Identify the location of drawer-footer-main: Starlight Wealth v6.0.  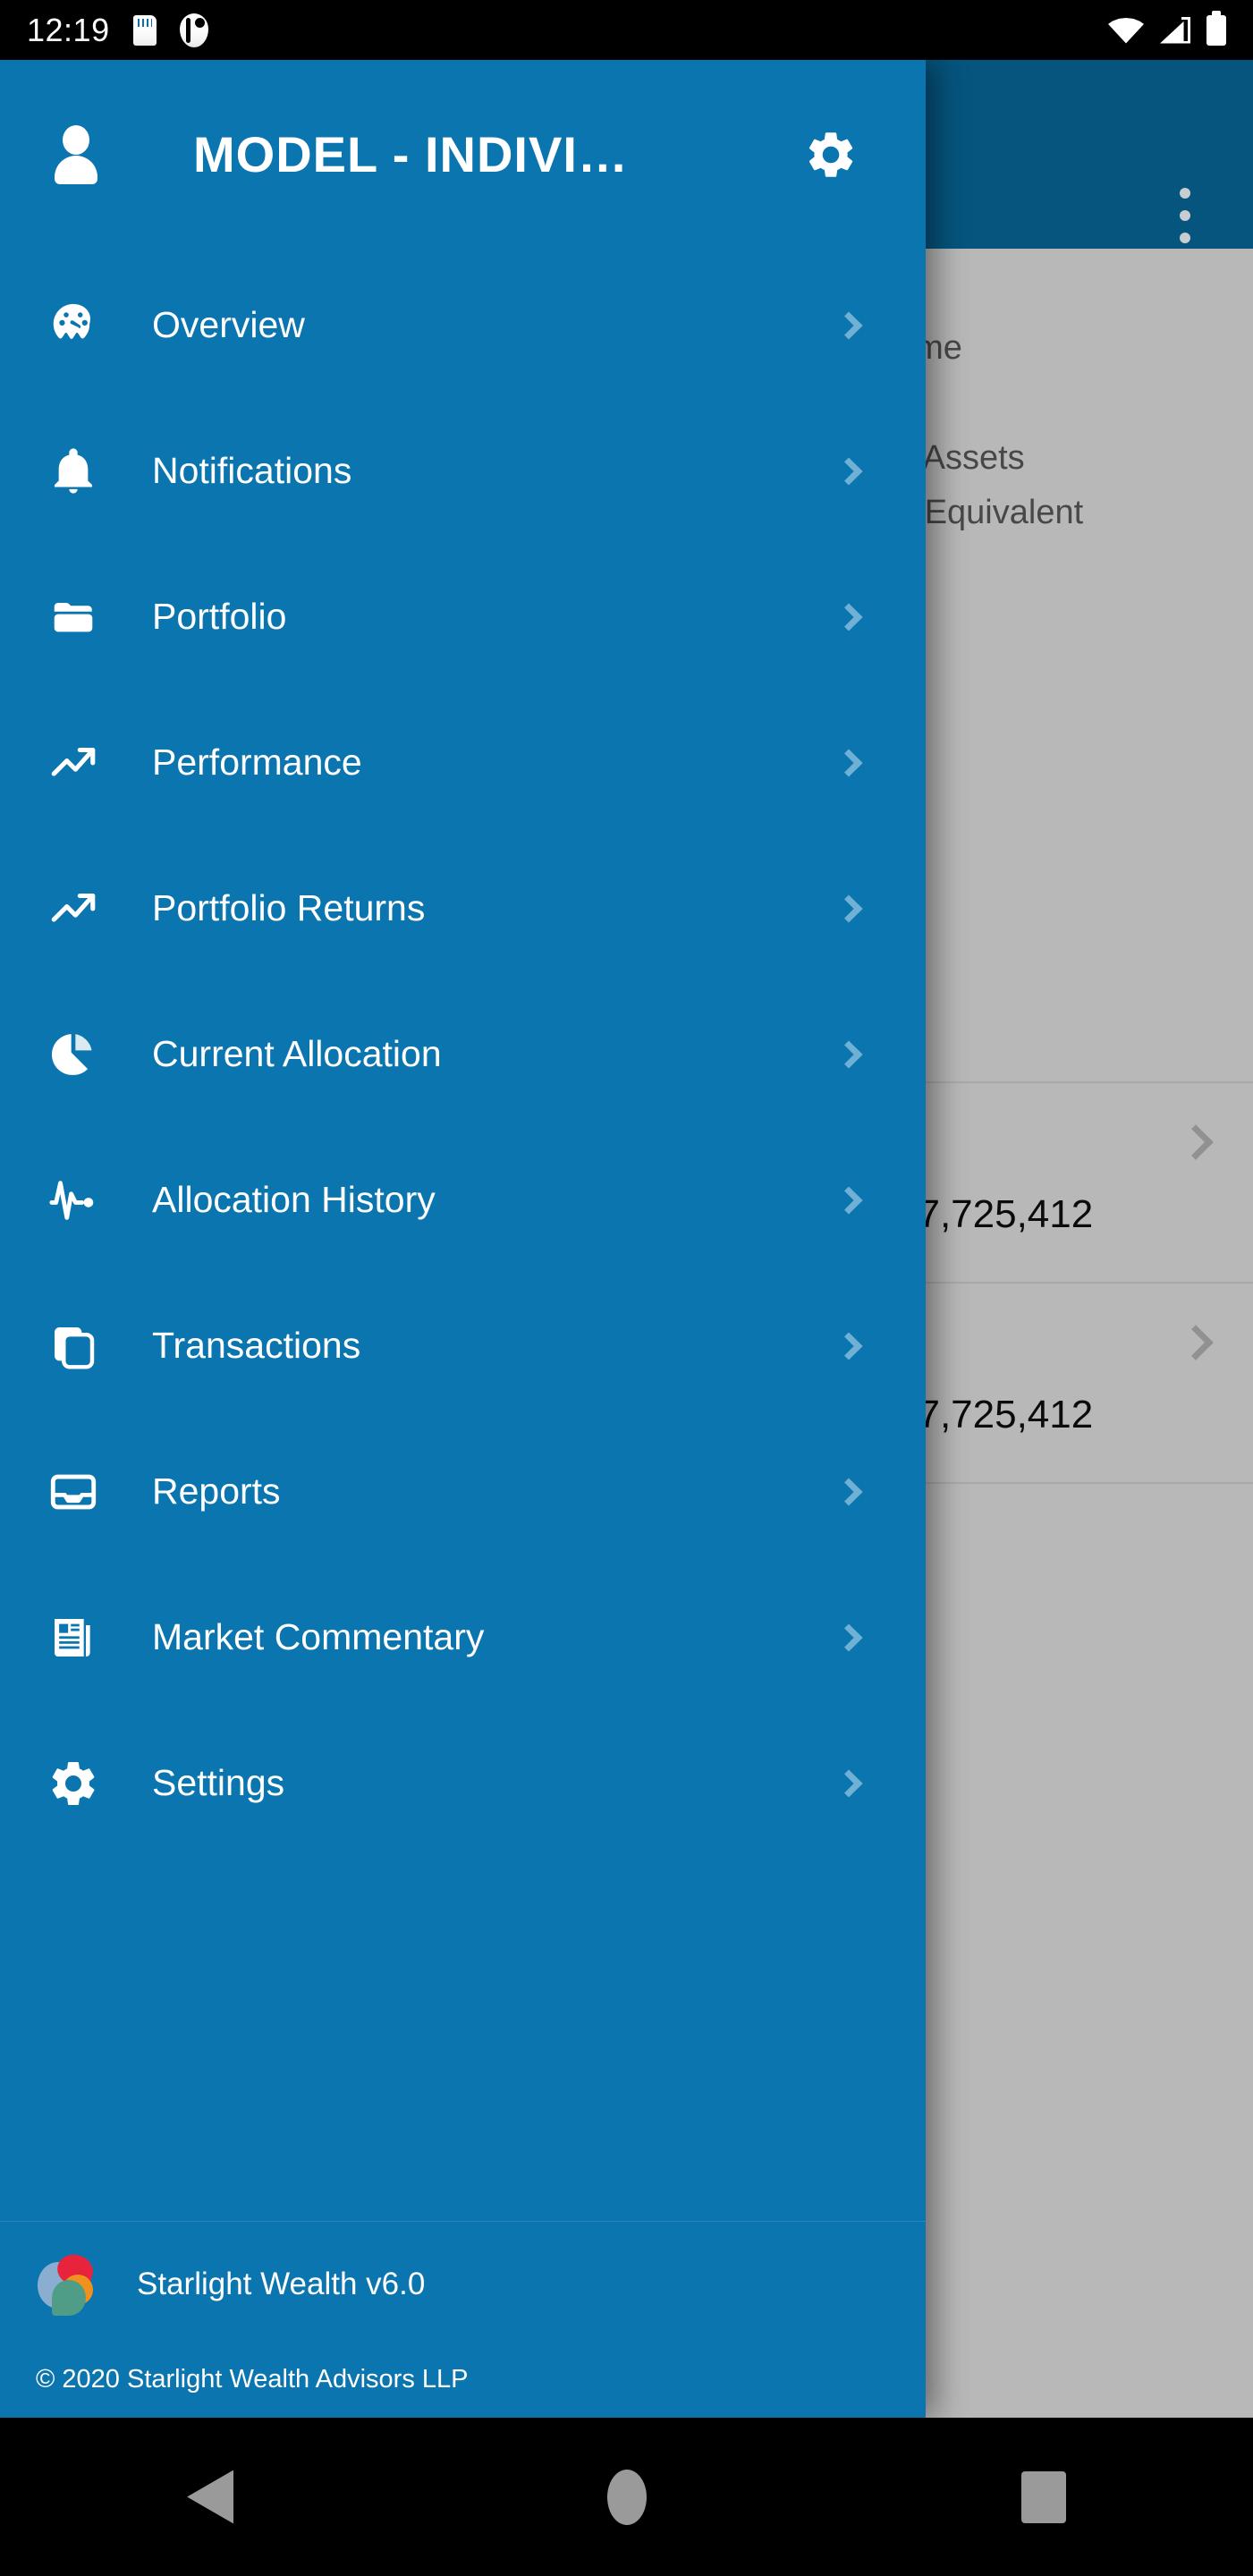
(481, 2284).